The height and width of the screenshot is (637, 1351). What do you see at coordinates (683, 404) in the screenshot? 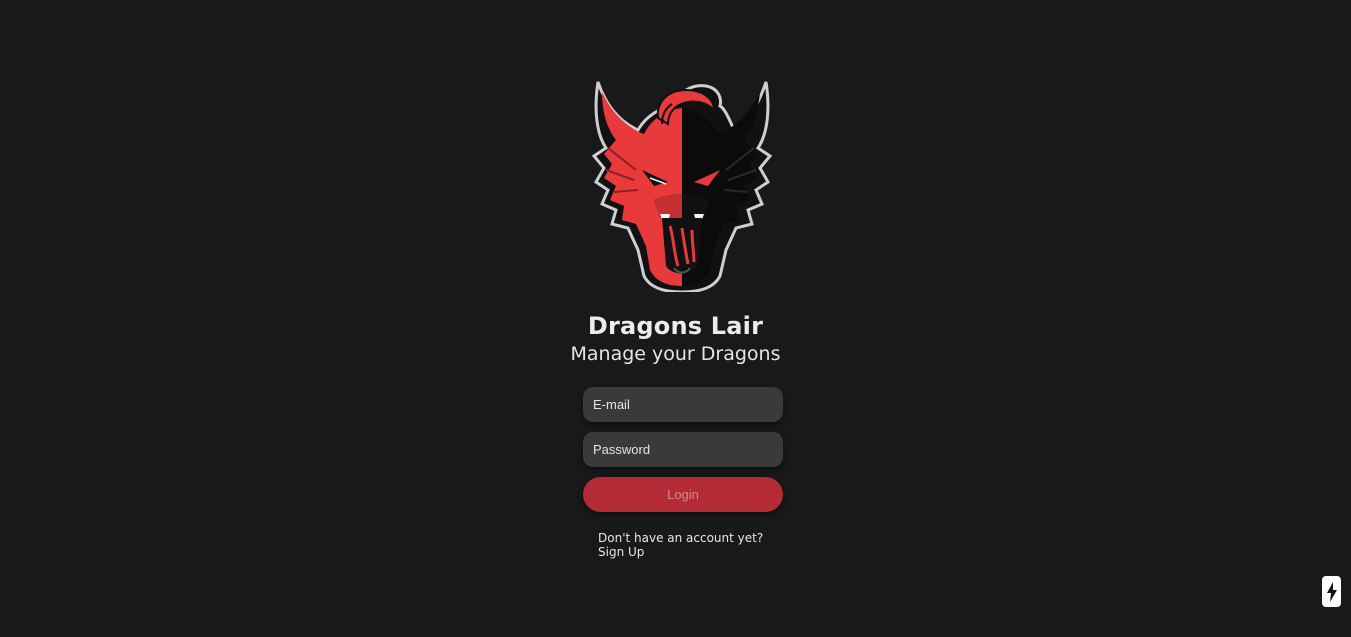
I see `email-field` at bounding box center [683, 404].